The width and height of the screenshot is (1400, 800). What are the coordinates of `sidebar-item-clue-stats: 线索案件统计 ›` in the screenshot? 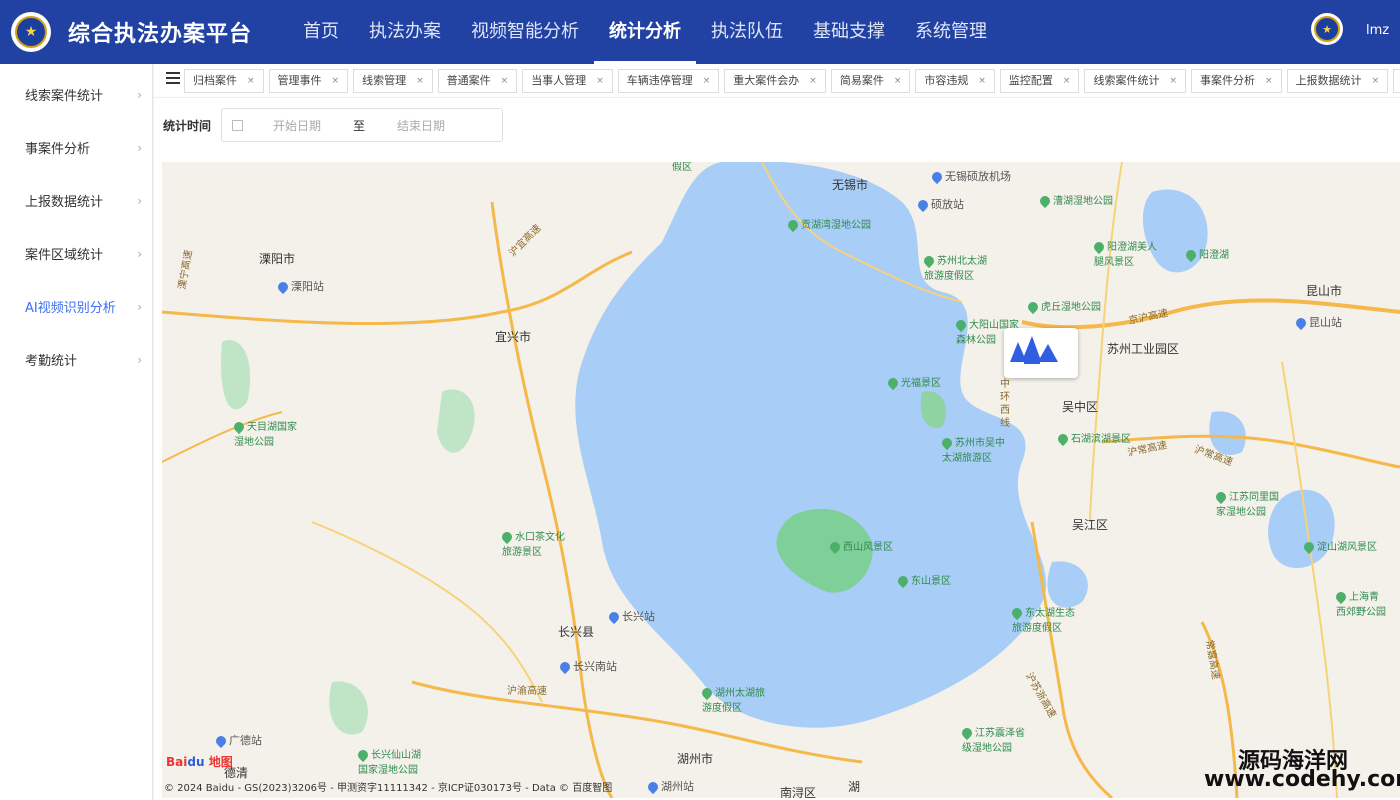 It's located at (76, 94).